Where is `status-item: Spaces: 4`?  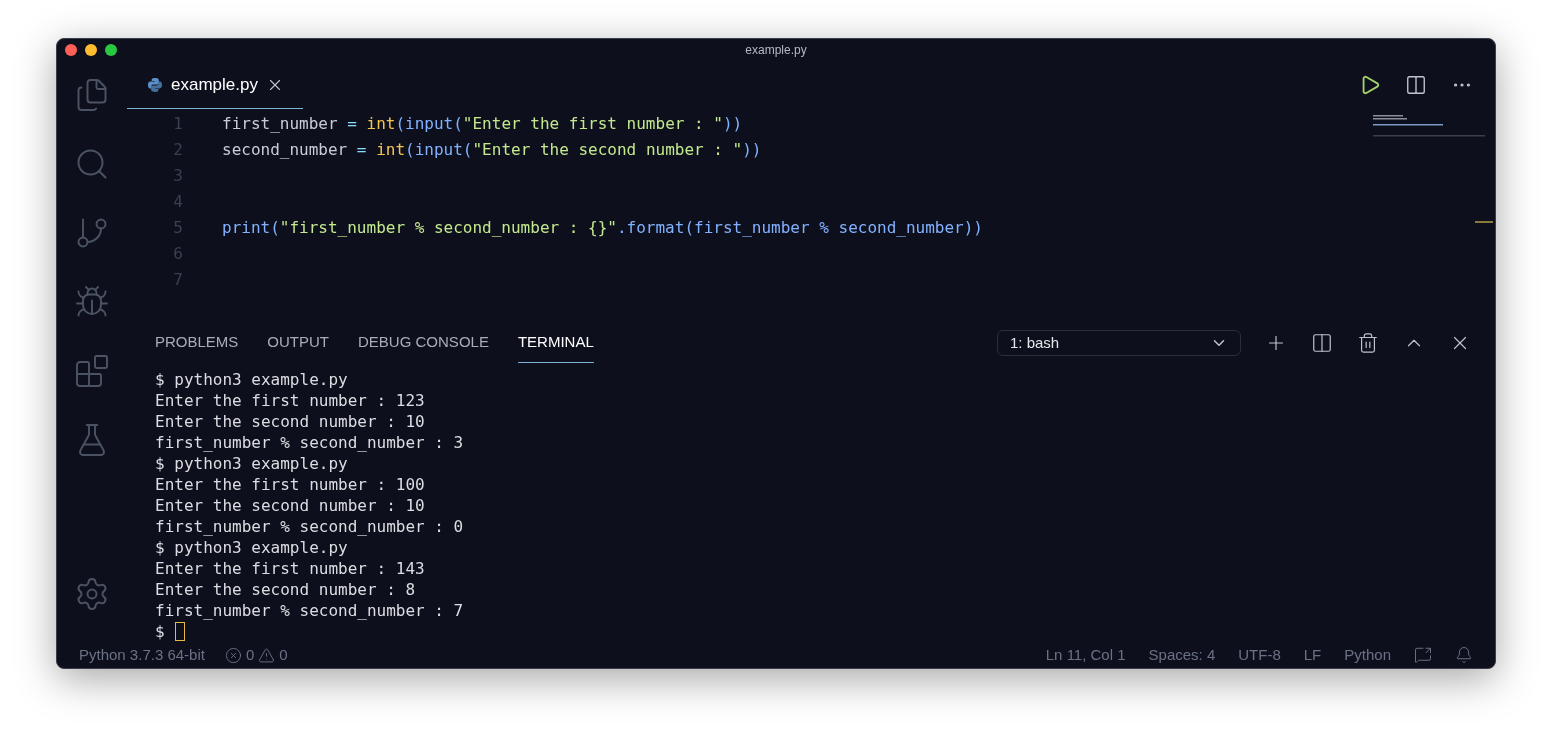
status-item: Spaces: 4 is located at coordinates (1182, 655).